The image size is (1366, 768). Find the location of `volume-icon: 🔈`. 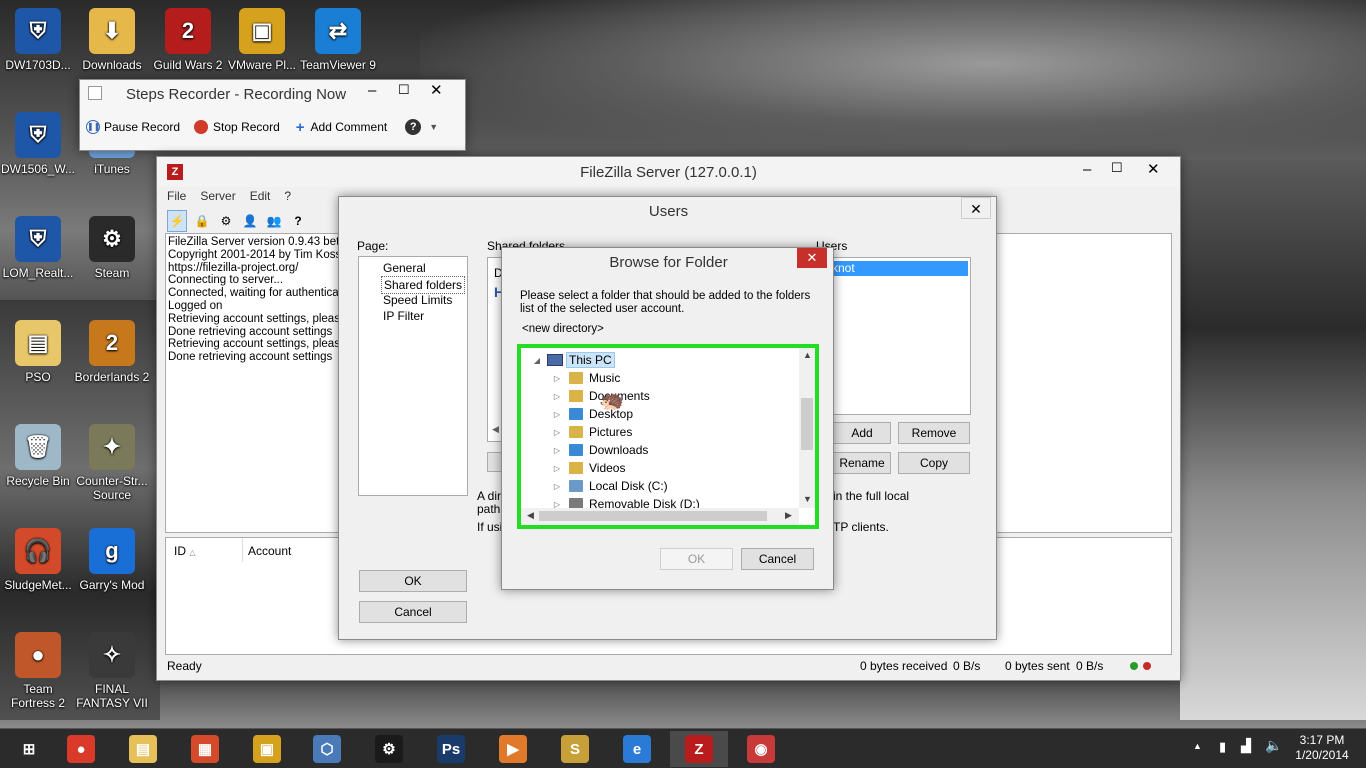

volume-icon: 🔈 is located at coordinates (1273, 745).